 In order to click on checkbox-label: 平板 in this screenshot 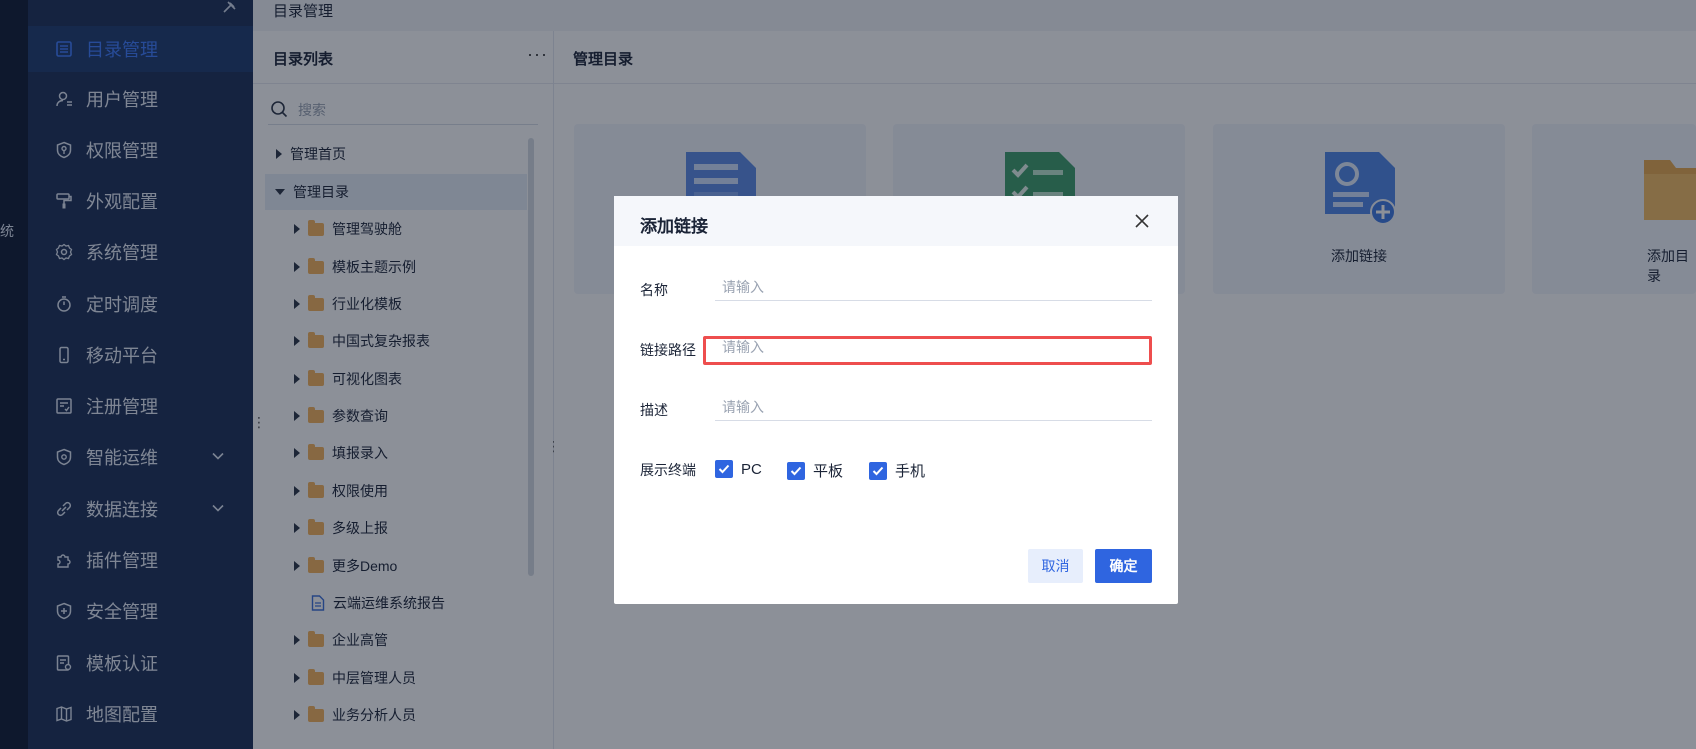, I will do `click(828, 471)`.